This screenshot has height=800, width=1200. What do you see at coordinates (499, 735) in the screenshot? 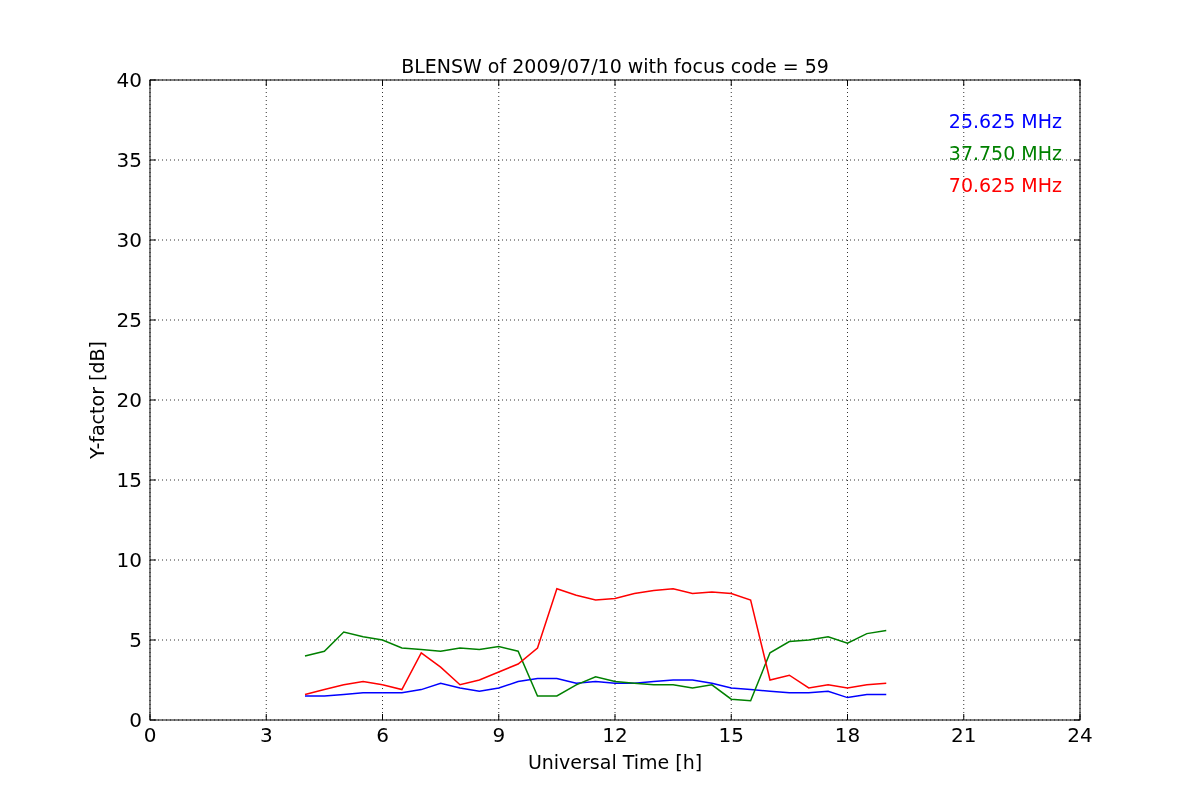
I see `tick-label: 9` at bounding box center [499, 735].